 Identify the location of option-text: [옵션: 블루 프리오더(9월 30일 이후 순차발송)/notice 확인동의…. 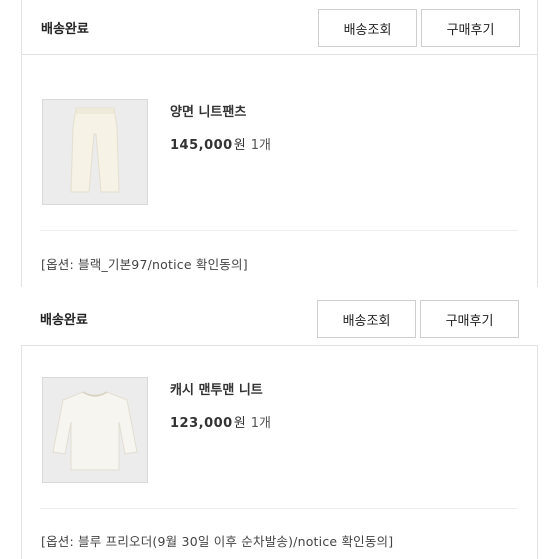
(217, 541).